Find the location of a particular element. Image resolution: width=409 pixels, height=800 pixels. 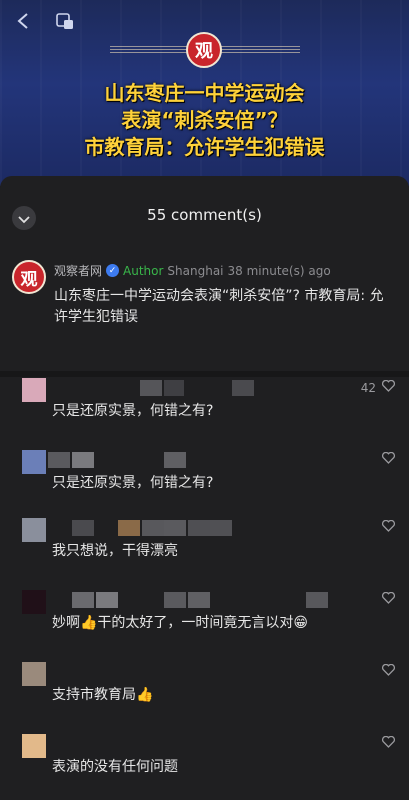

comment-text: 表演的没有任何问题 is located at coordinates (115, 767).